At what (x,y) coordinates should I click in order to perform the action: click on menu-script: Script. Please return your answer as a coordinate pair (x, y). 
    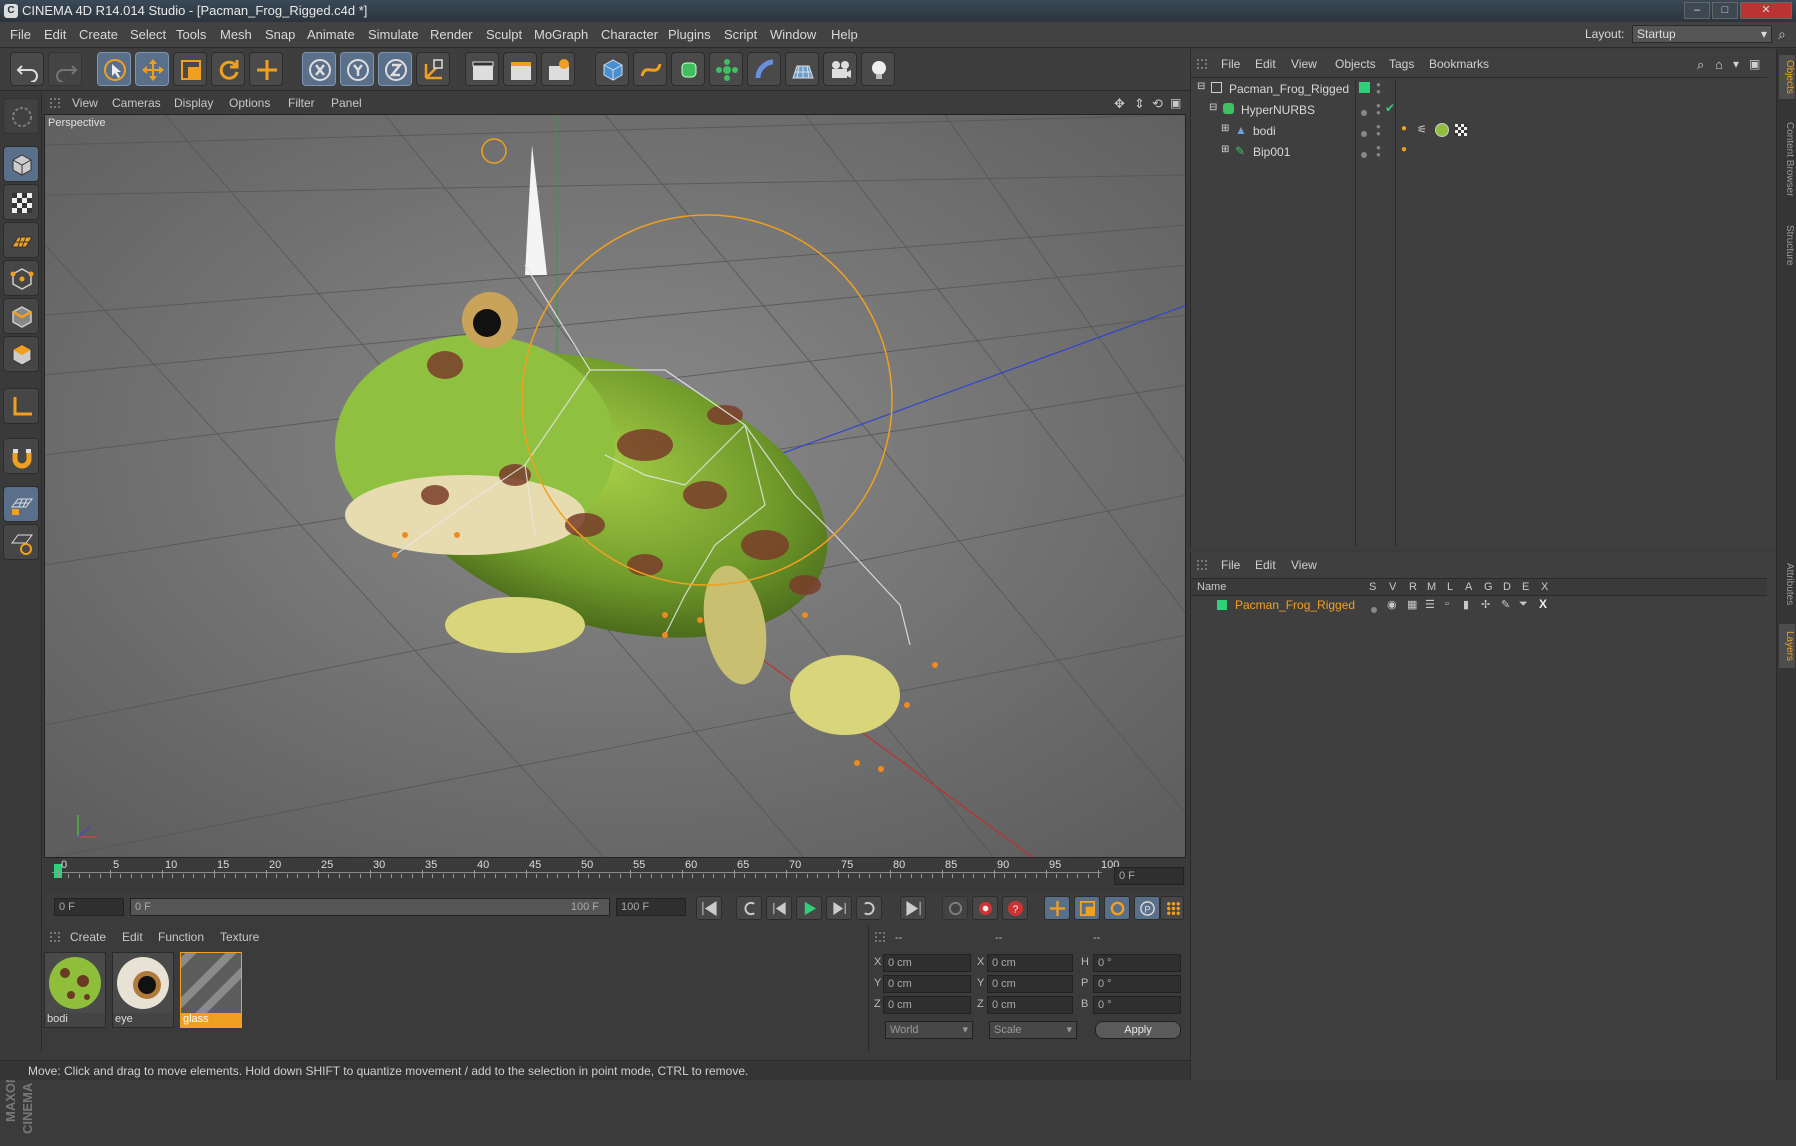
    Looking at the image, I should click on (740, 34).